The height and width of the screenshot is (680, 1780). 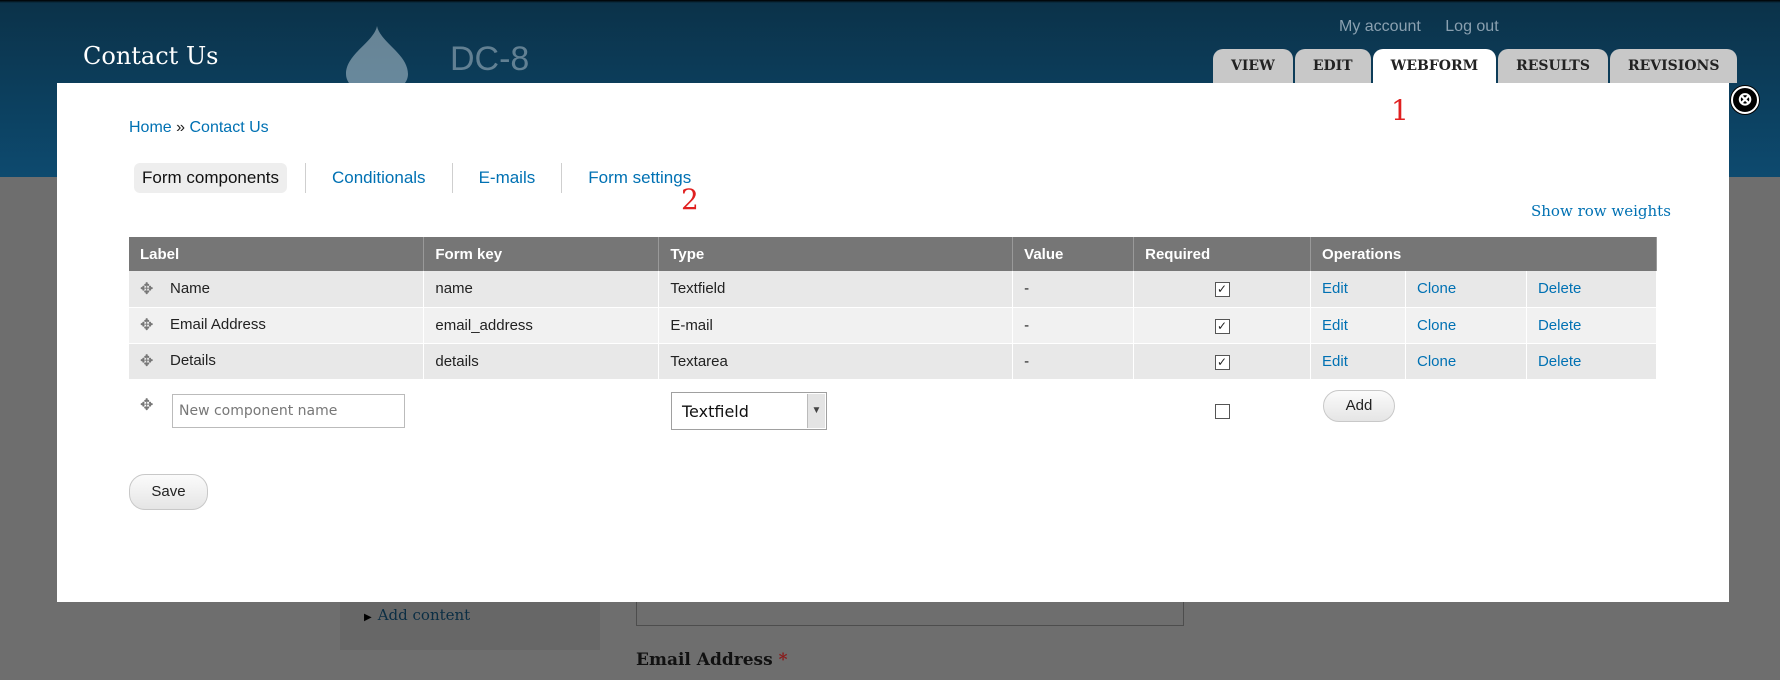 What do you see at coordinates (836, 254) in the screenshot?
I see `header-type: Type` at bounding box center [836, 254].